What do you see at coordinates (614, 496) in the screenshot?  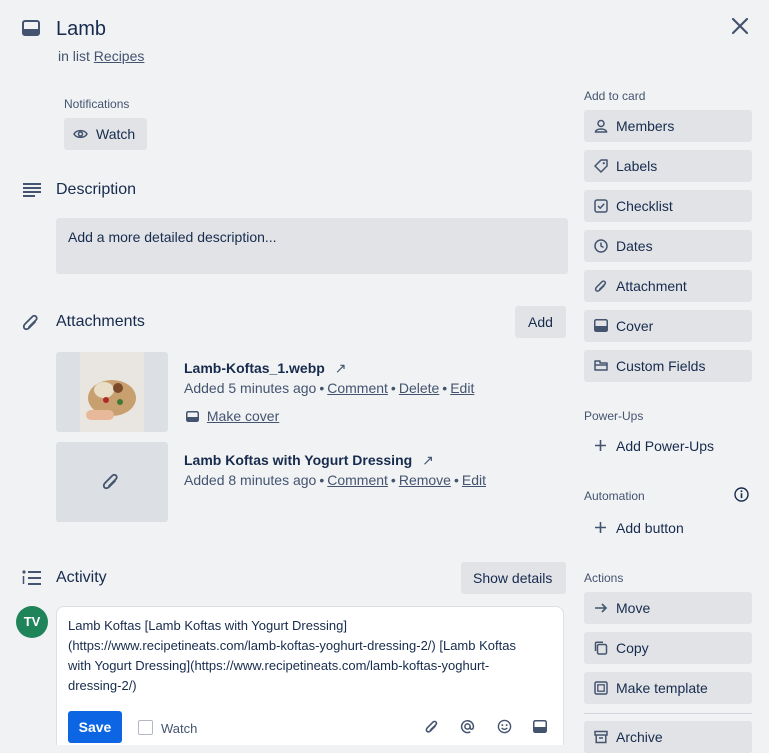 I see `automation-label: Automation` at bounding box center [614, 496].